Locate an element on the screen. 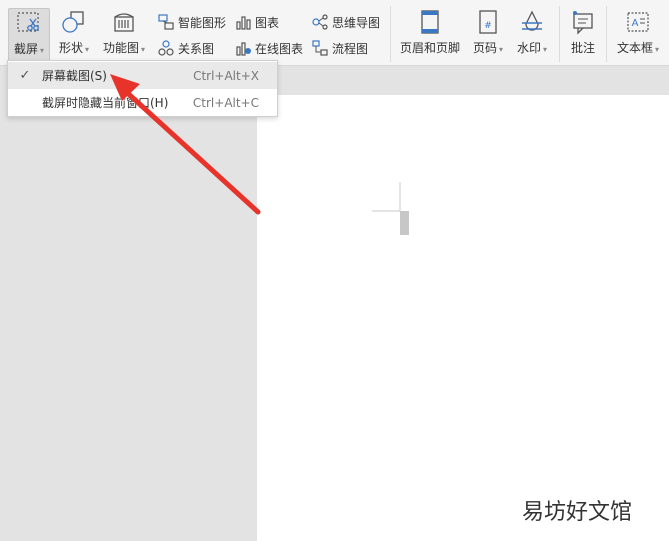 Image resolution: width=669 pixels, height=541 pixels. comment-label: 批注 is located at coordinates (582, 48).